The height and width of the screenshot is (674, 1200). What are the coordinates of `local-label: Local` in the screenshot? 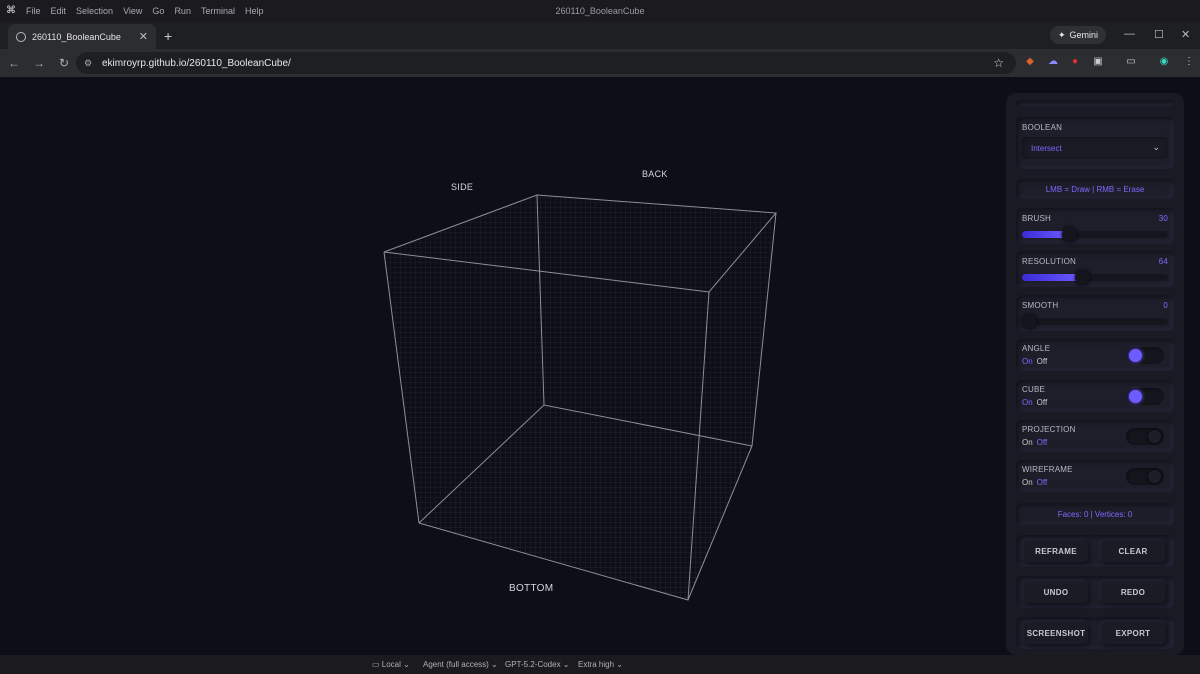 It's located at (391, 664).